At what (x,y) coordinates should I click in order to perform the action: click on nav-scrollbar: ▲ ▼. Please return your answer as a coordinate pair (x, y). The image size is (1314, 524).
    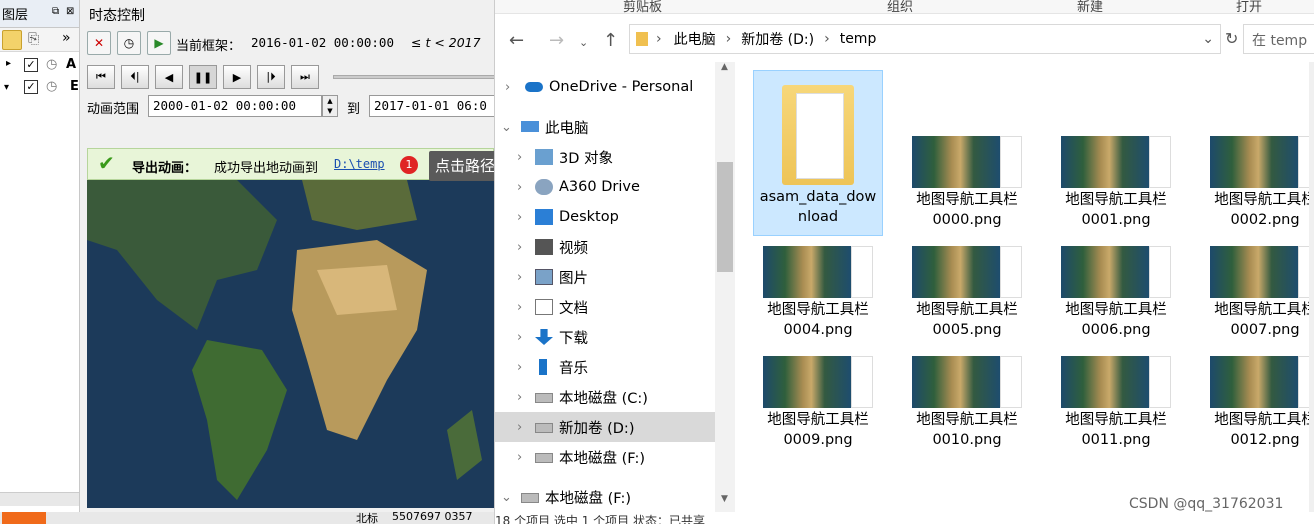
    Looking at the image, I should click on (725, 287).